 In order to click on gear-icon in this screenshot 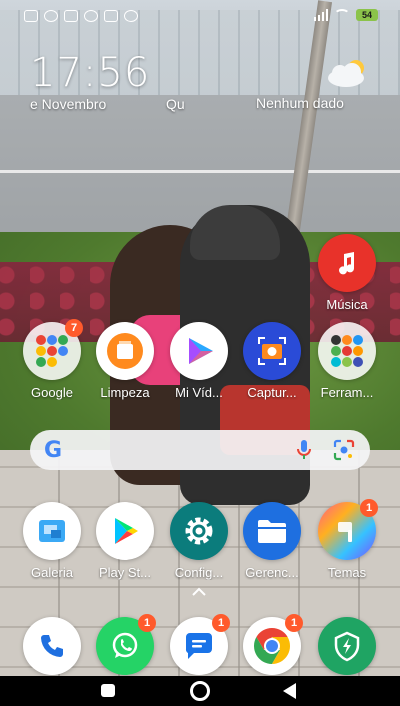, I will do `click(199, 531)`.